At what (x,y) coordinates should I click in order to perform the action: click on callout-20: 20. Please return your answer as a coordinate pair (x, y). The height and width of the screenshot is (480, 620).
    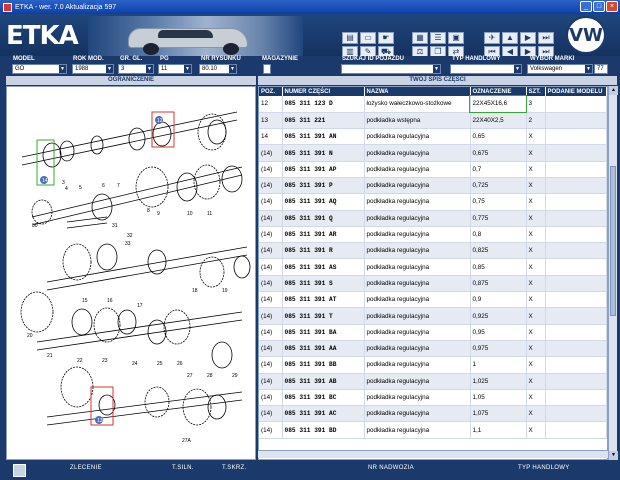
    Looking at the image, I should click on (30, 336).